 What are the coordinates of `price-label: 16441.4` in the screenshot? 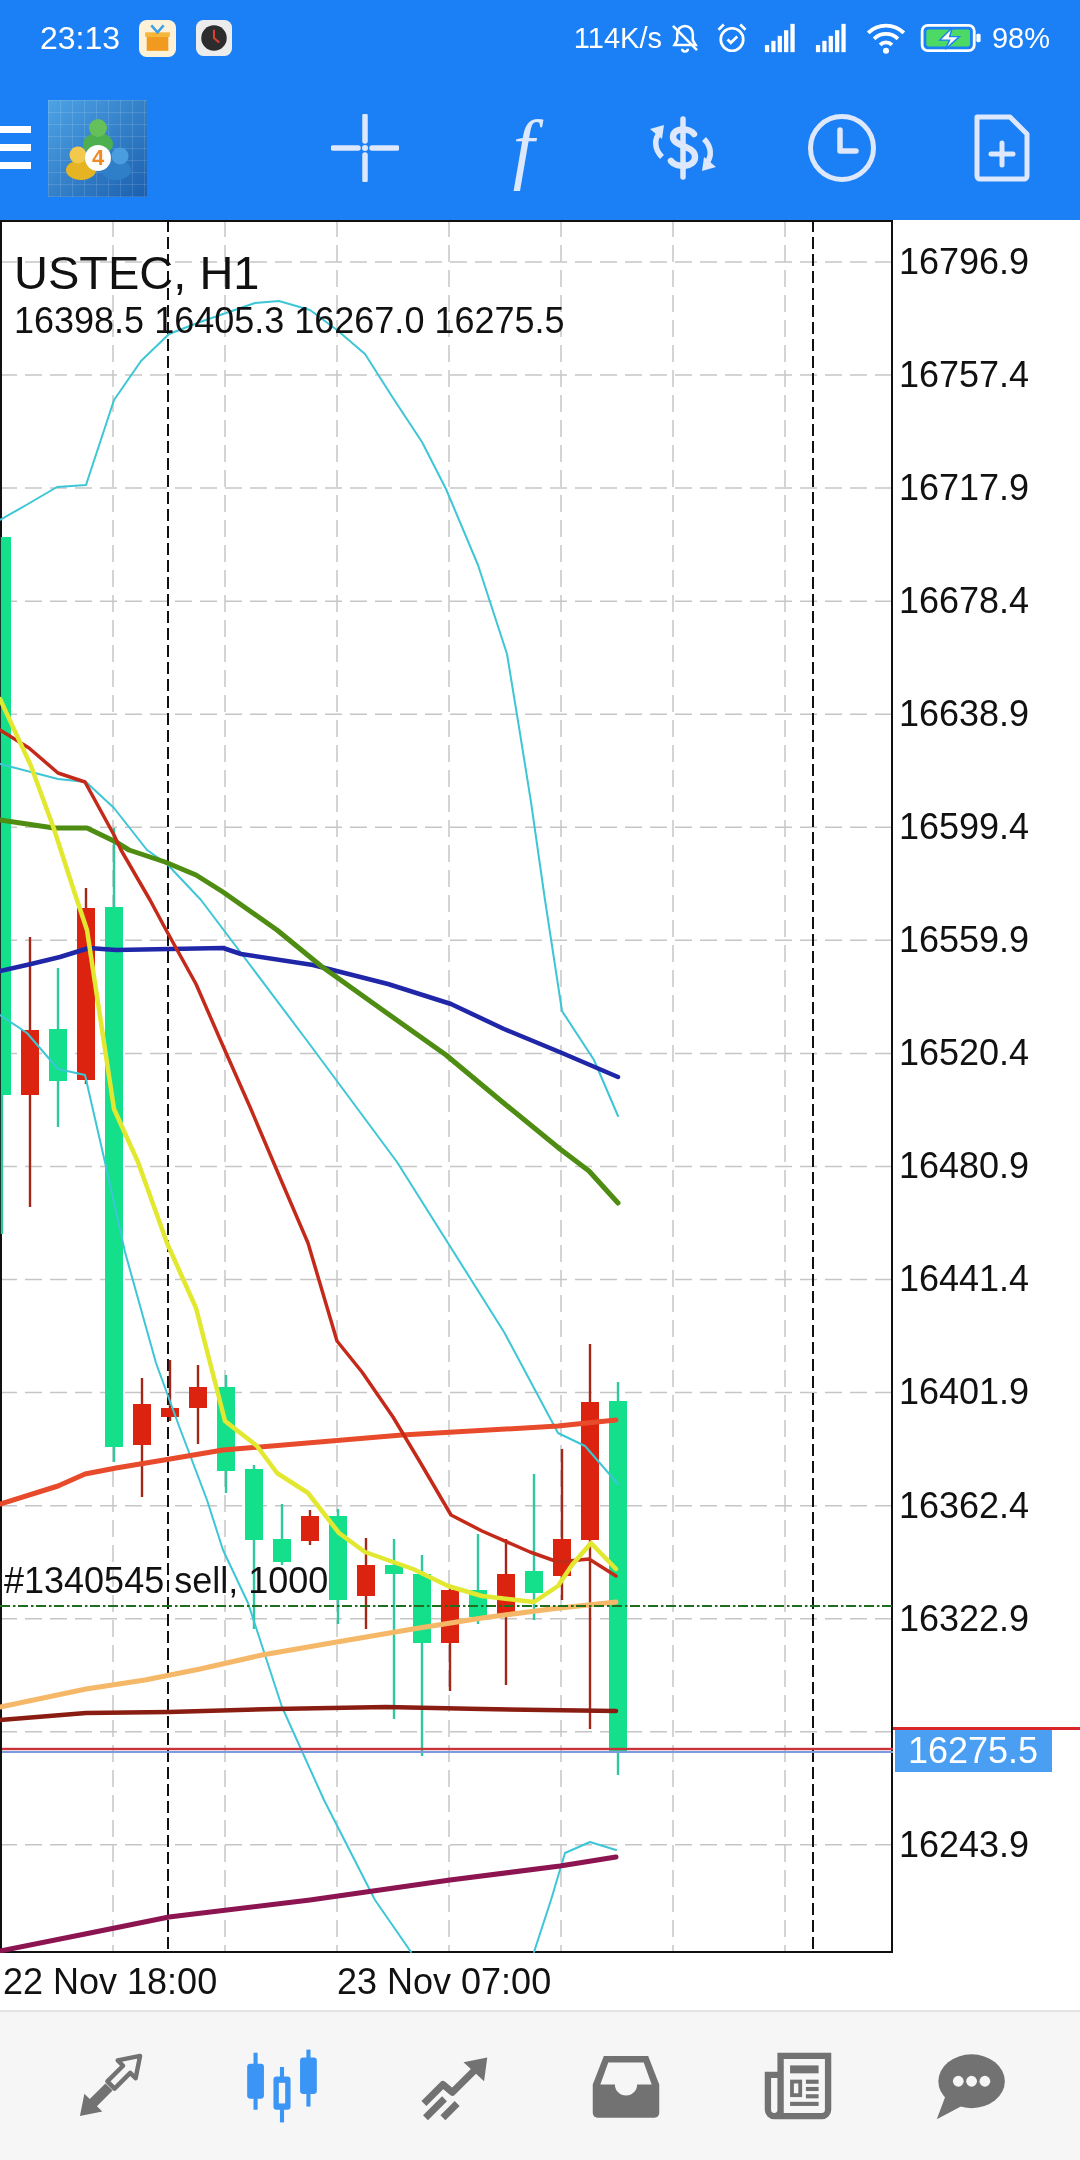 It's located at (964, 1279).